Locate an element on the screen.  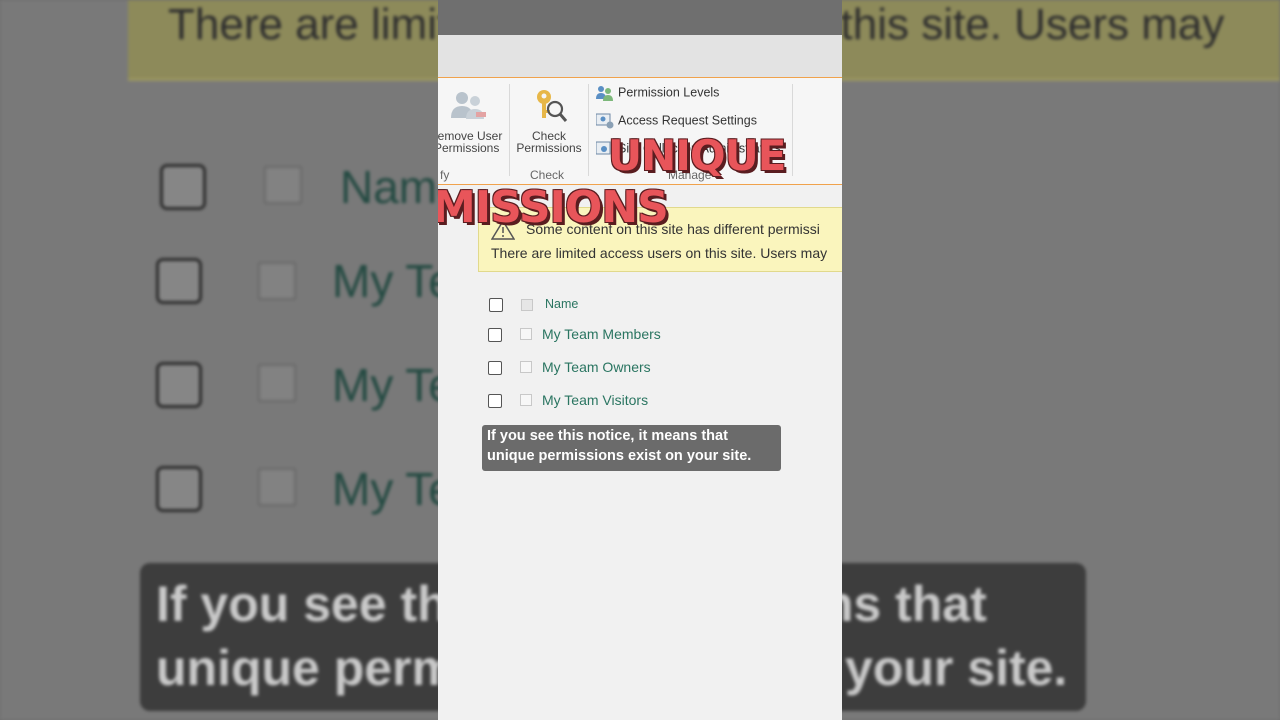
access-request-settings-icon is located at coordinates (605, 121).